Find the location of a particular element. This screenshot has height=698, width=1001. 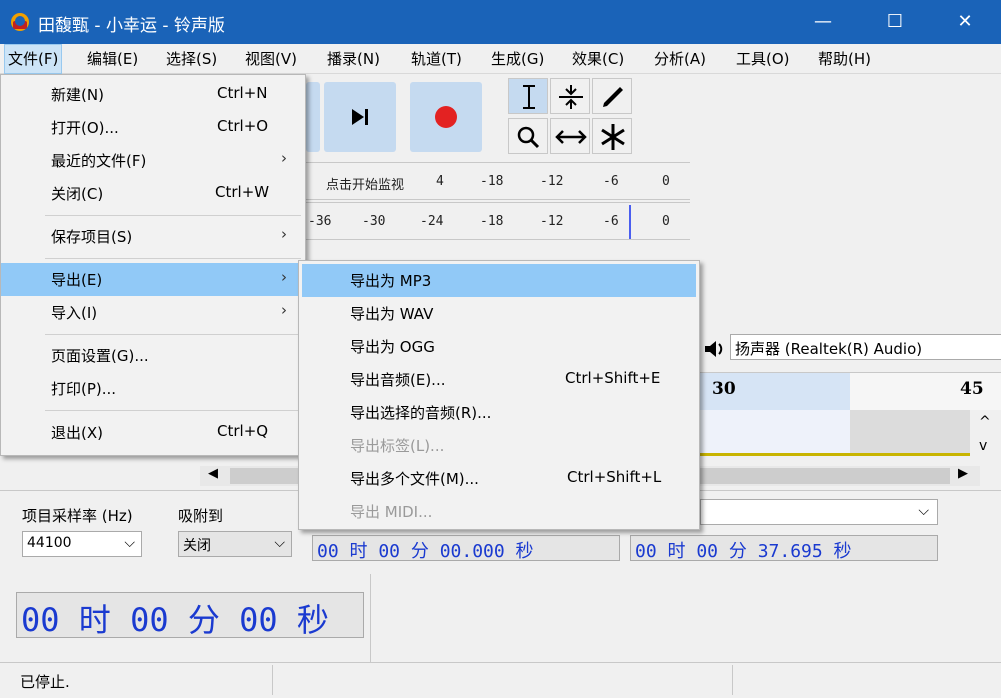

snap-select: 关闭 ⌵ is located at coordinates (235, 544).